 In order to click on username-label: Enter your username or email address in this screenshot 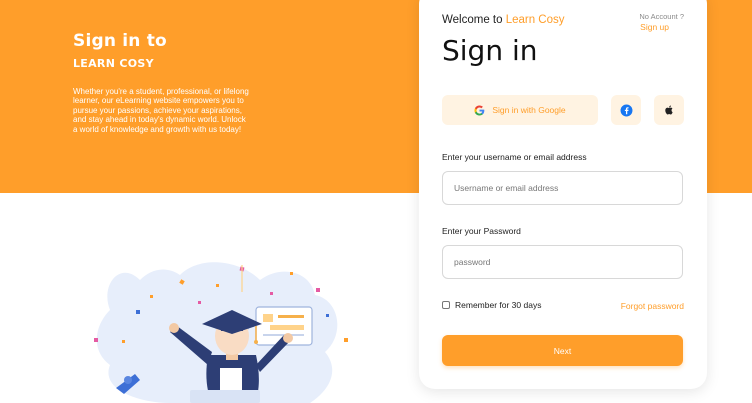, I will do `click(514, 157)`.